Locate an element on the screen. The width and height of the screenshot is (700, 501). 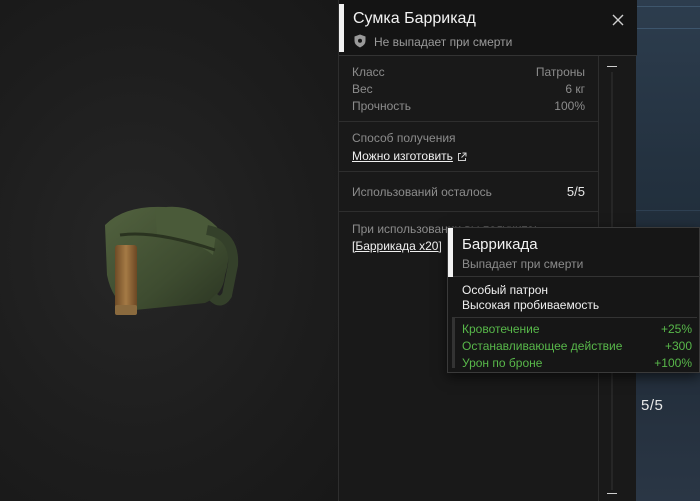
uses-section: Использований осталось 5/5 is located at coordinates (468, 192).